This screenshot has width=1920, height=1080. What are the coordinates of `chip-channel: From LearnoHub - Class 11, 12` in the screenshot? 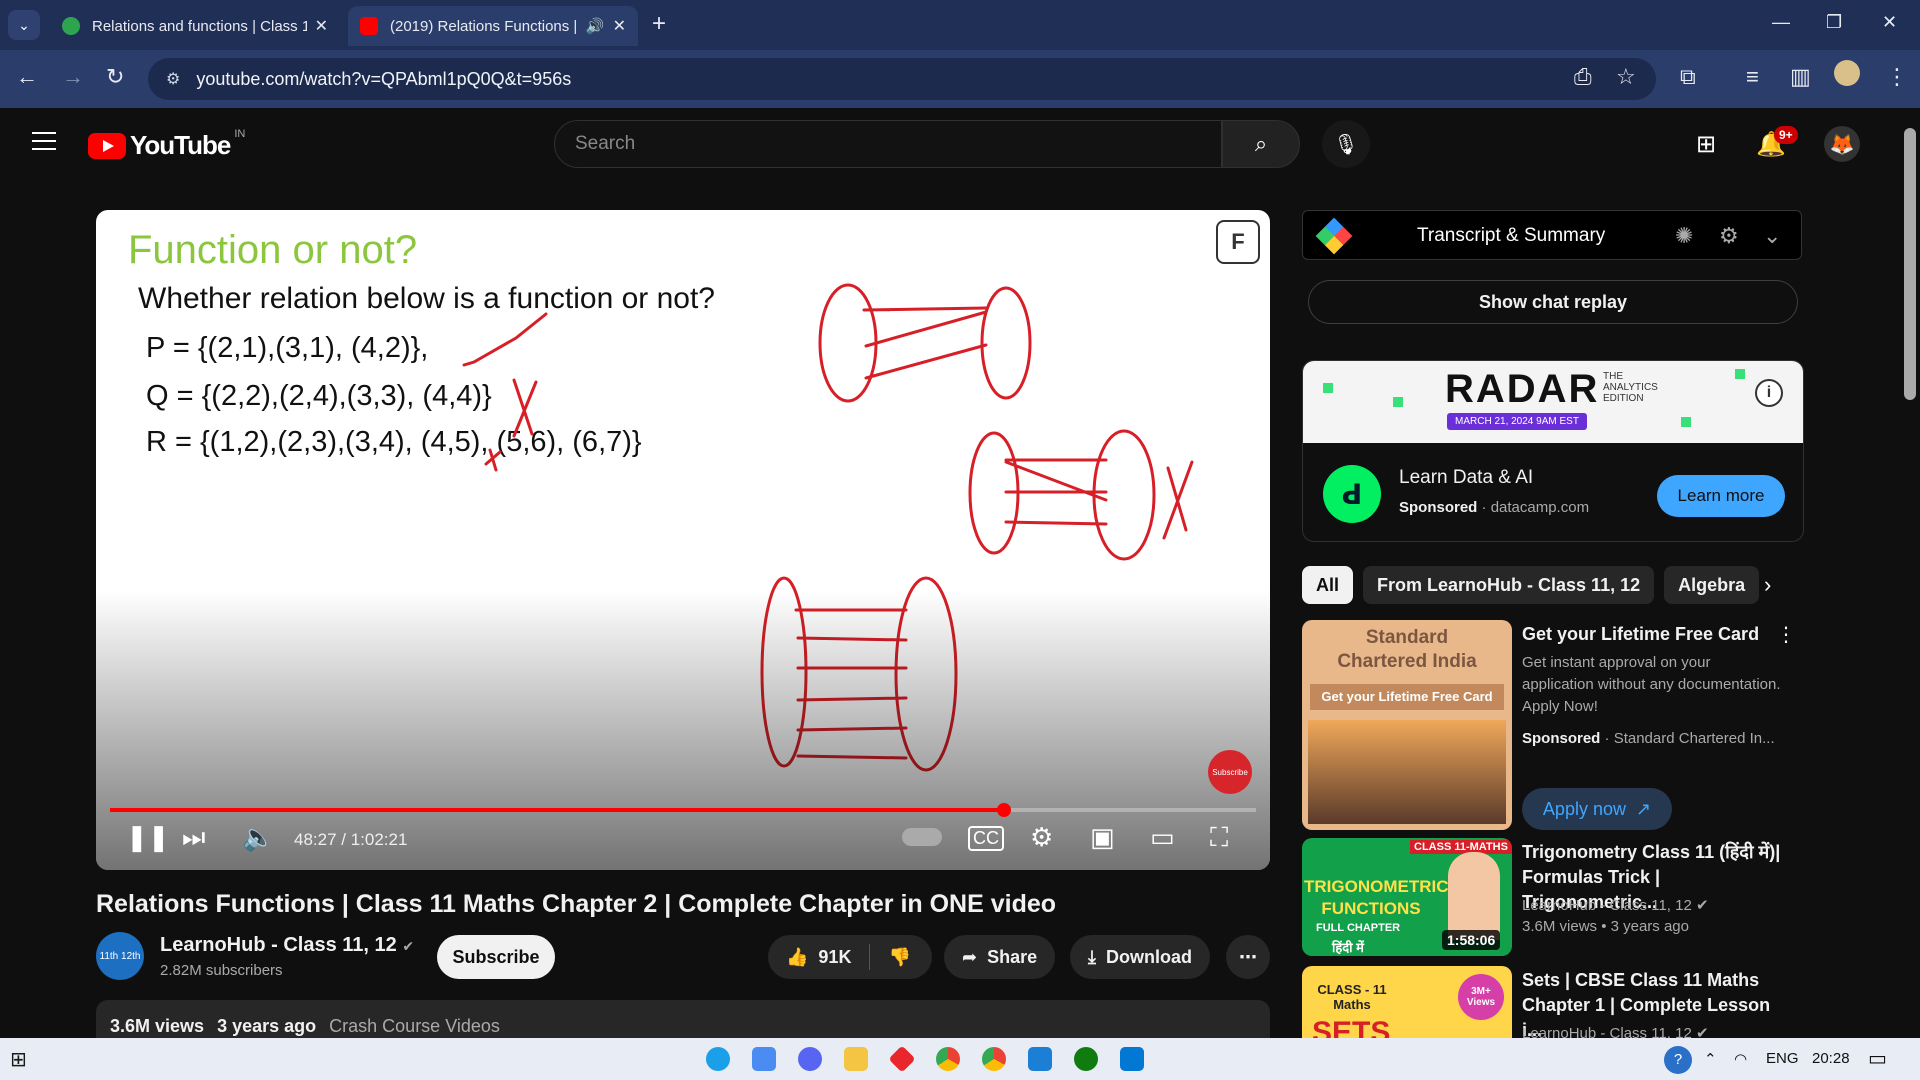 It's located at (1509, 585).